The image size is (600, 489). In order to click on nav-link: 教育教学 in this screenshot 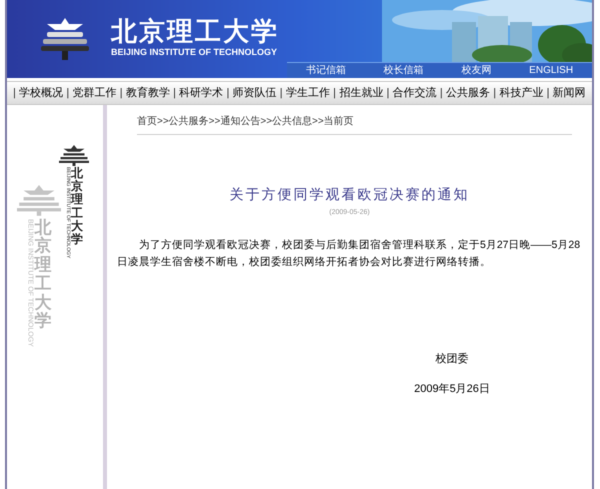, I will do `click(148, 93)`.